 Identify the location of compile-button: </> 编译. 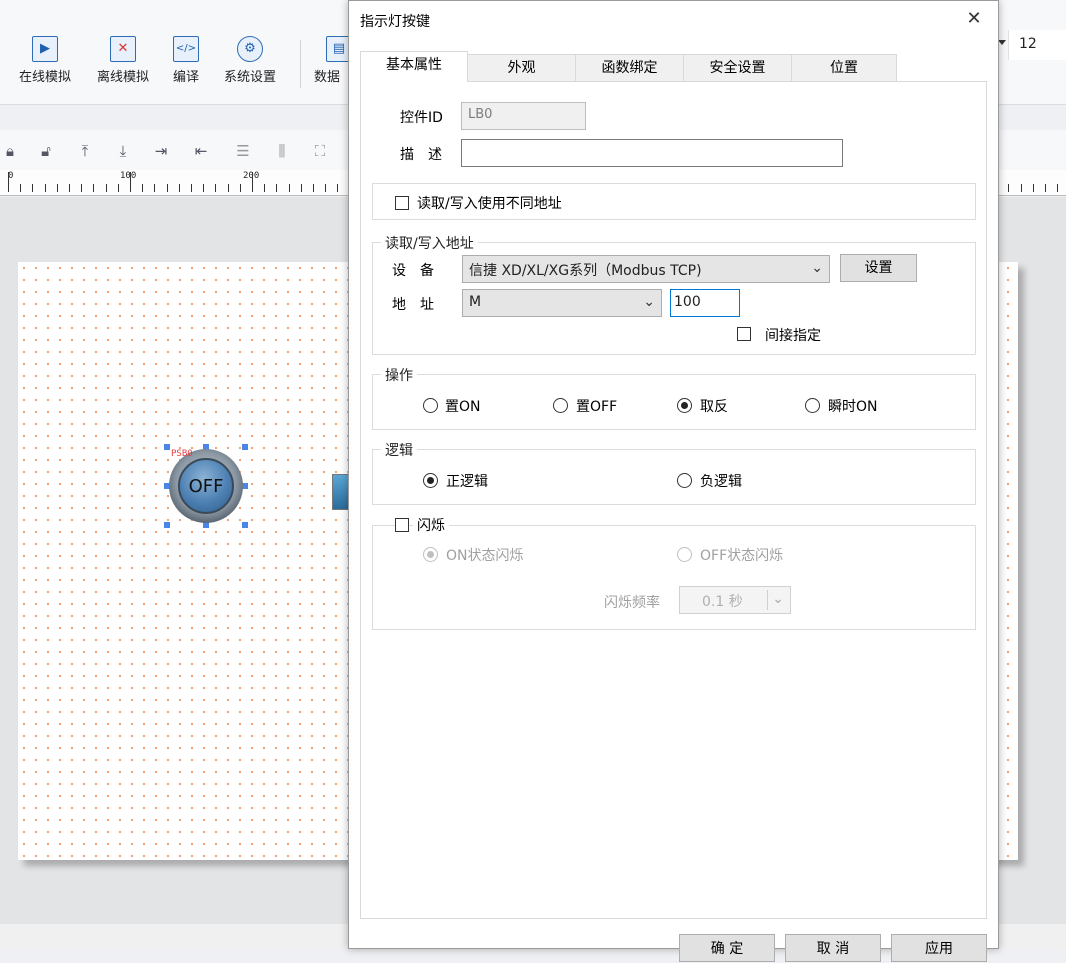
(186, 64).